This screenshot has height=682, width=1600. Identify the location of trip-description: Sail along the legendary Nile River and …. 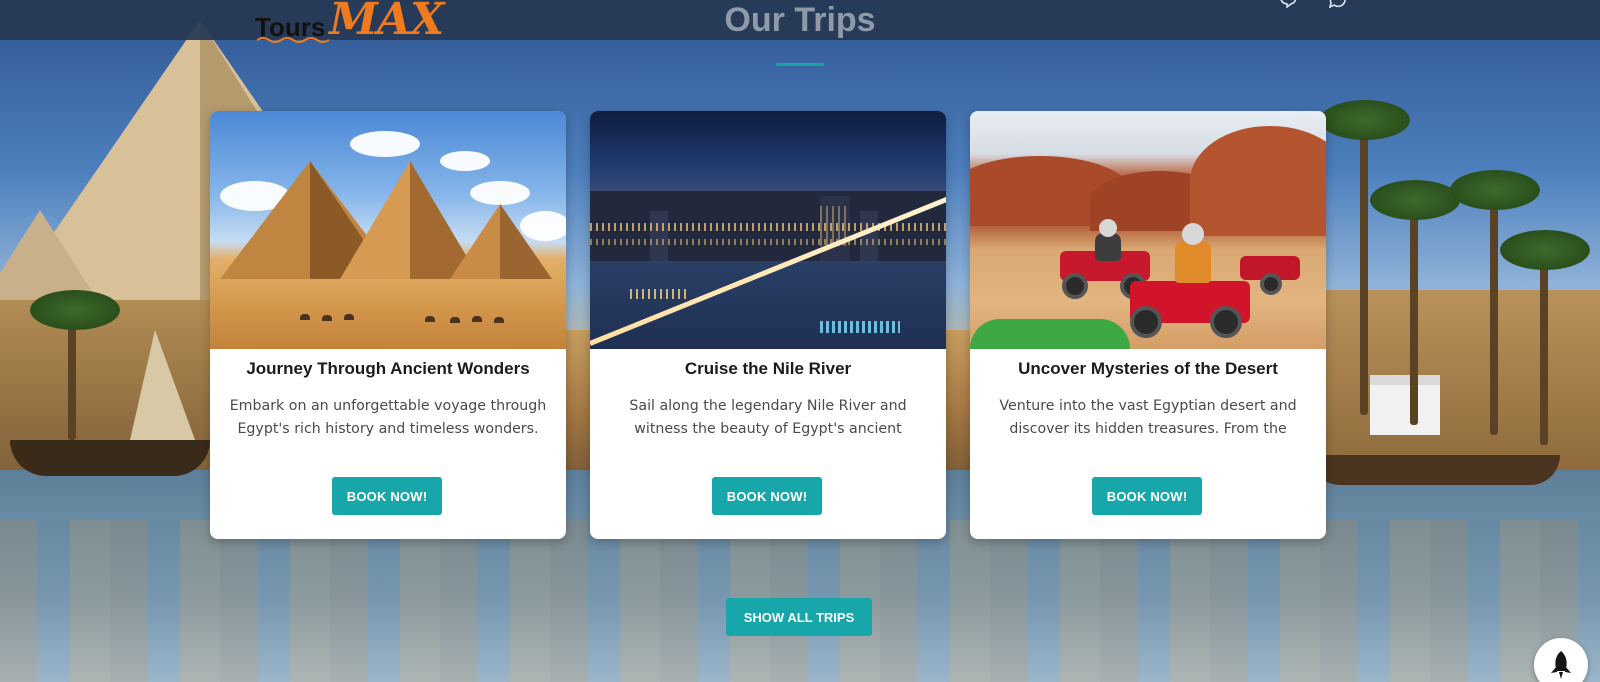
(768, 417).